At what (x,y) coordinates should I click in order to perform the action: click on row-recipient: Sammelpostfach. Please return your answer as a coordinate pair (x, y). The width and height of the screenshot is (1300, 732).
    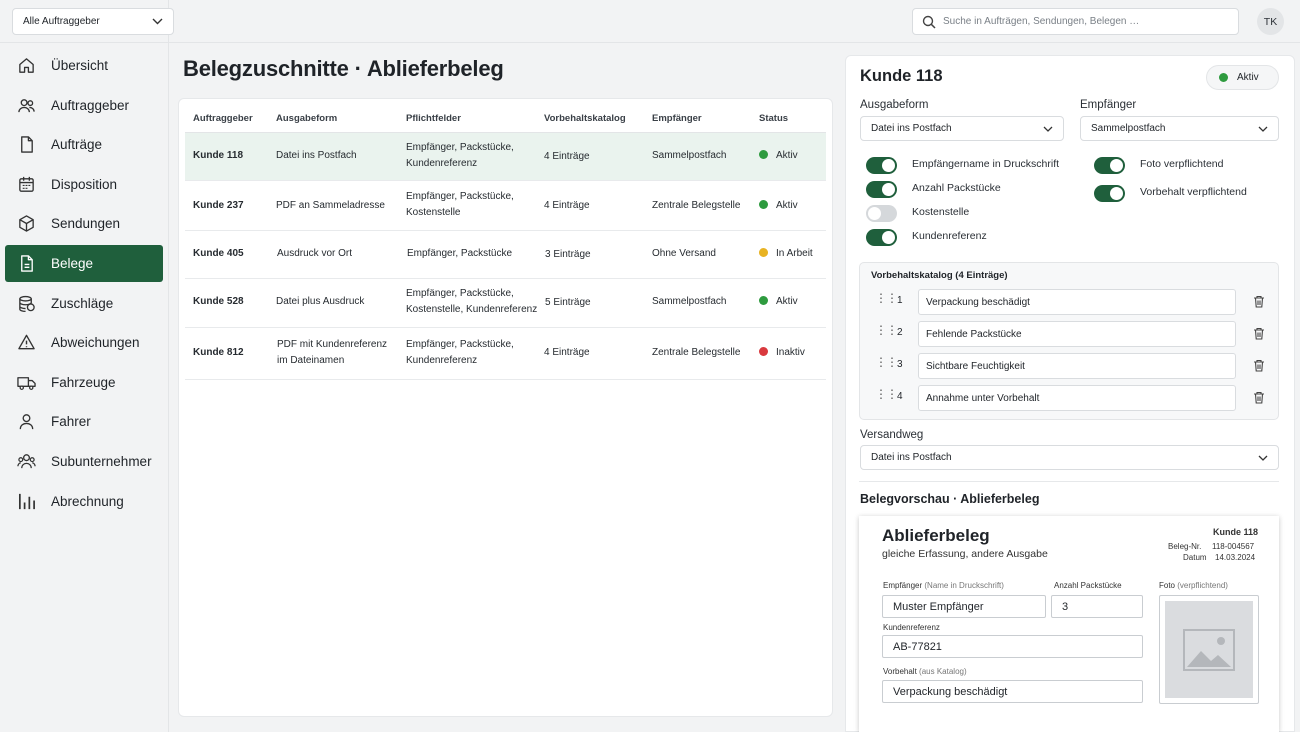
    Looking at the image, I should click on (689, 301).